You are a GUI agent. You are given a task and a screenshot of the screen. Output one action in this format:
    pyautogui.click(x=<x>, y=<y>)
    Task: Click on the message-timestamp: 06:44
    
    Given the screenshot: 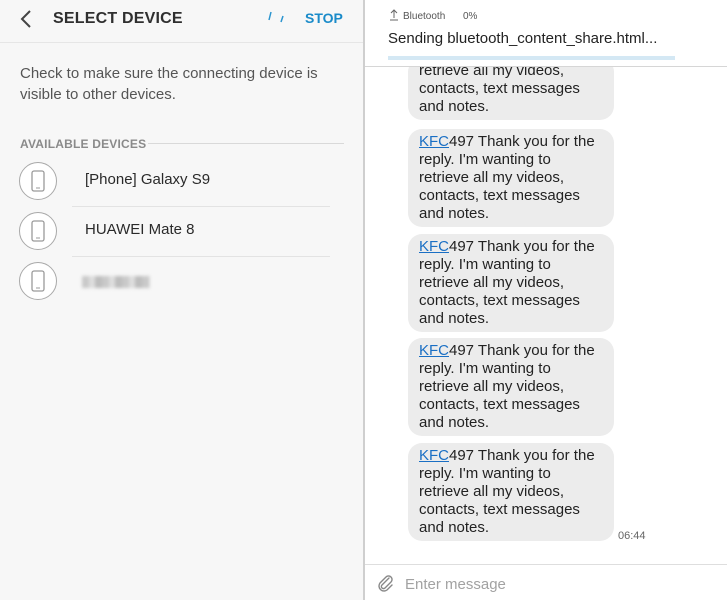 What is the action you would take?
    pyautogui.click(x=632, y=536)
    